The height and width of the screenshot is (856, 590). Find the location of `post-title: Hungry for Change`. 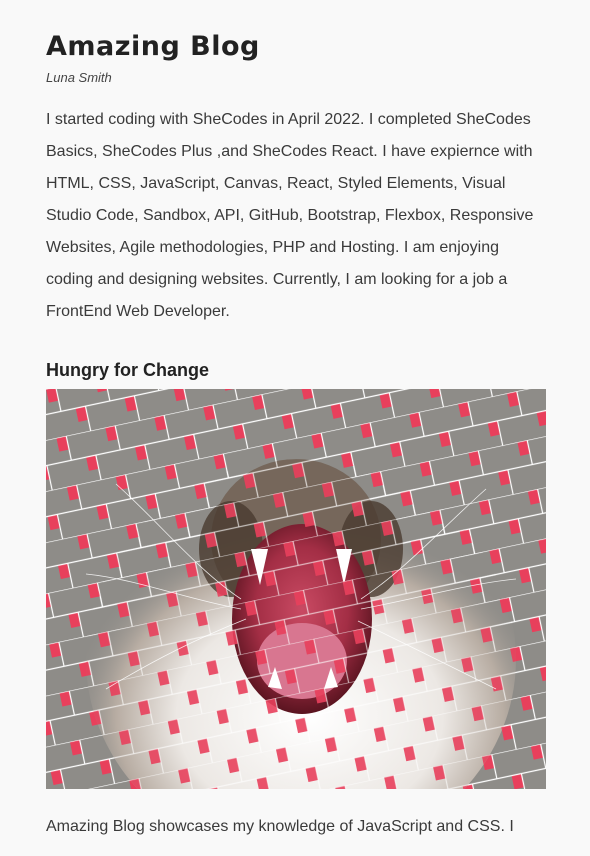

post-title: Hungry for Change is located at coordinates (128, 370).